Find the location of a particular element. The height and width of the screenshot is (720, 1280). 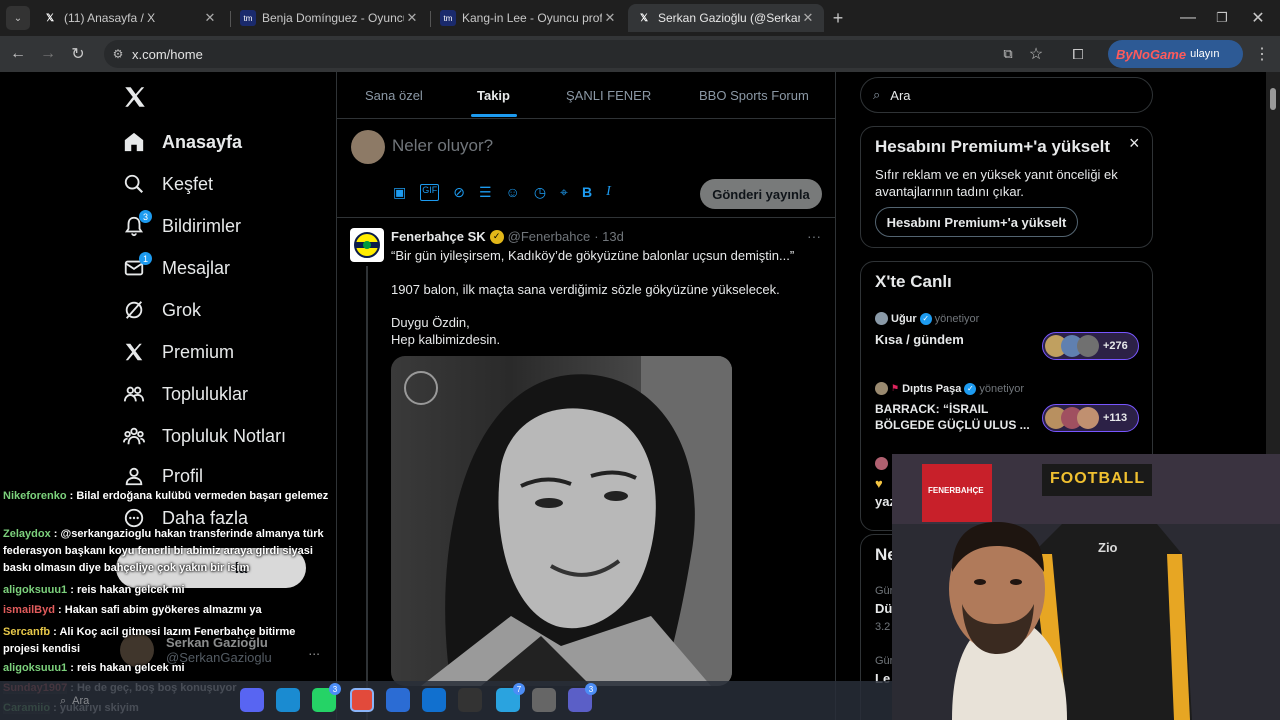

bold-icon: B is located at coordinates (587, 192).